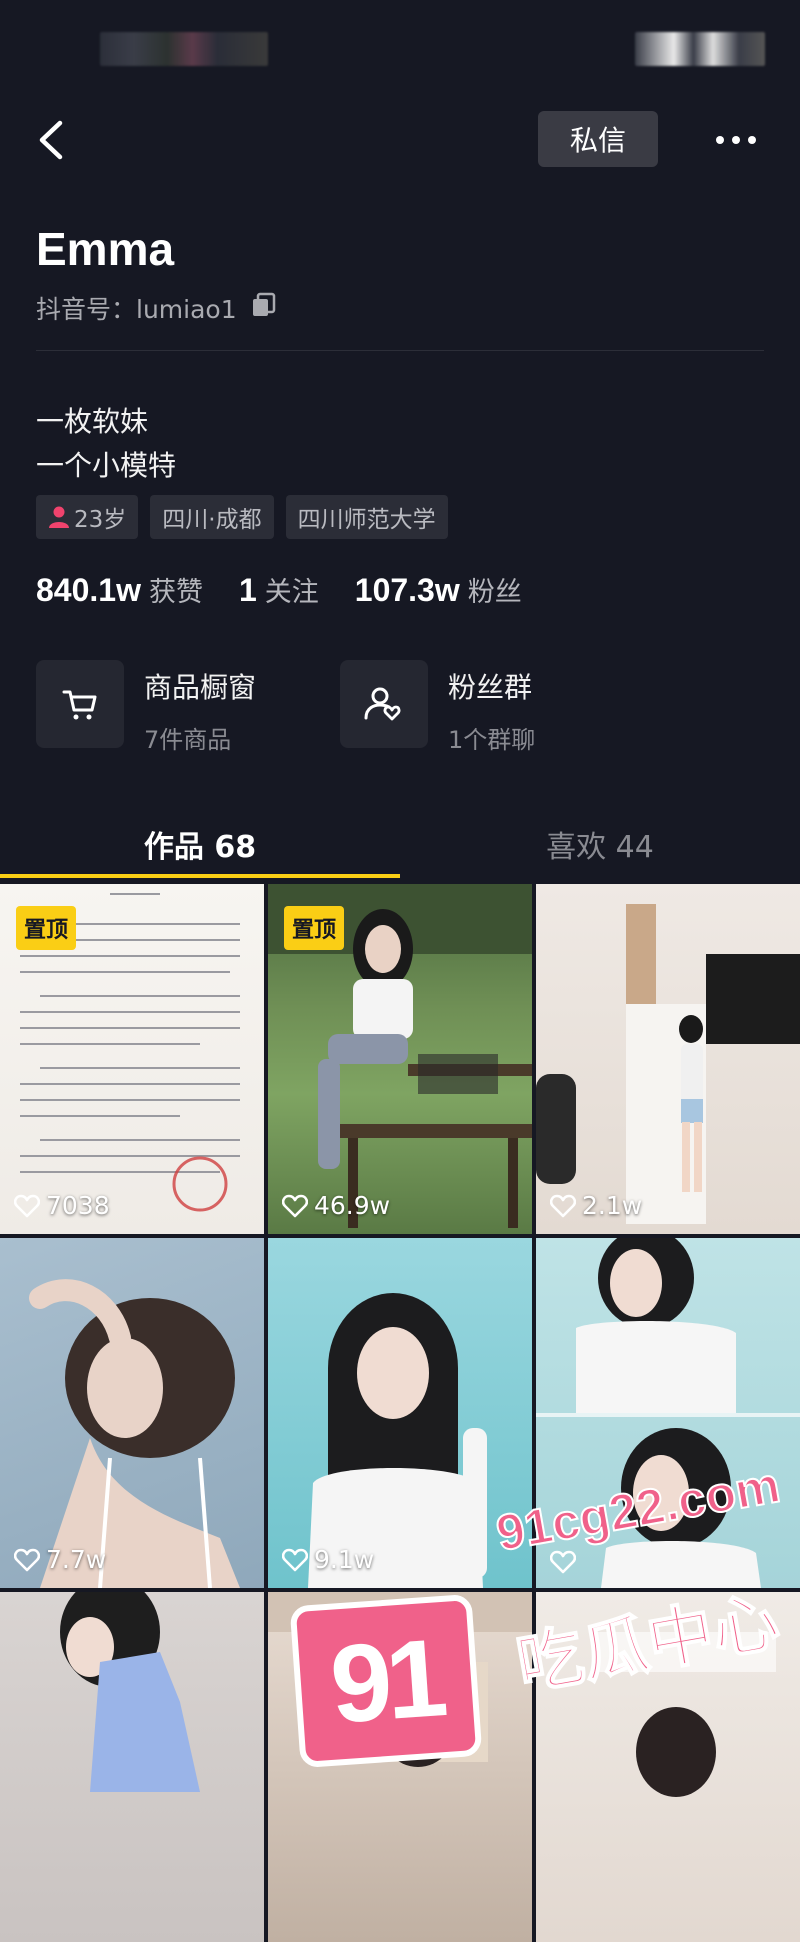  I want to click on profile-stats: 840.1w 获赞 1 关注 107.3w 粉丝, so click(297, 589).